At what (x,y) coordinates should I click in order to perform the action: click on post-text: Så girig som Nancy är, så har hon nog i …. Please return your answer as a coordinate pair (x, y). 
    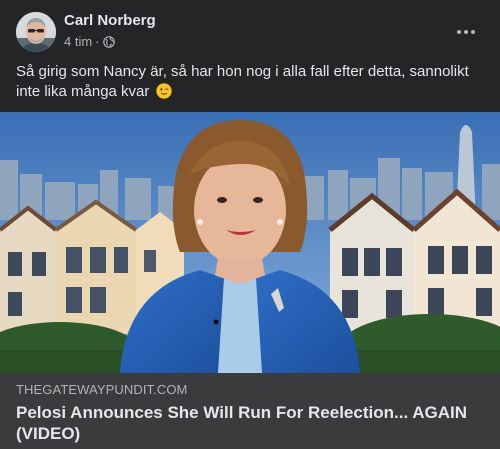
    Looking at the image, I should click on (250, 82).